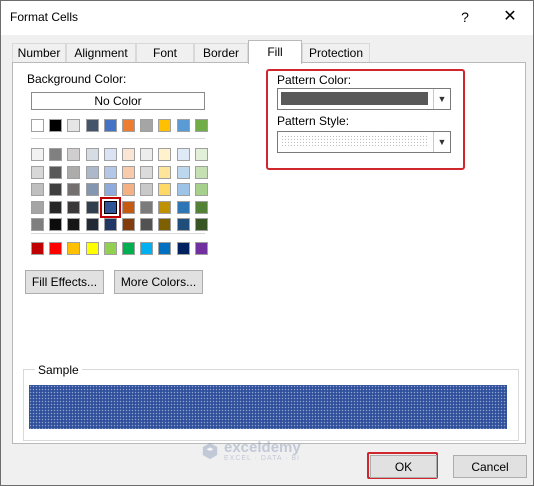  I want to click on sample-label: Sample, so click(58, 370).